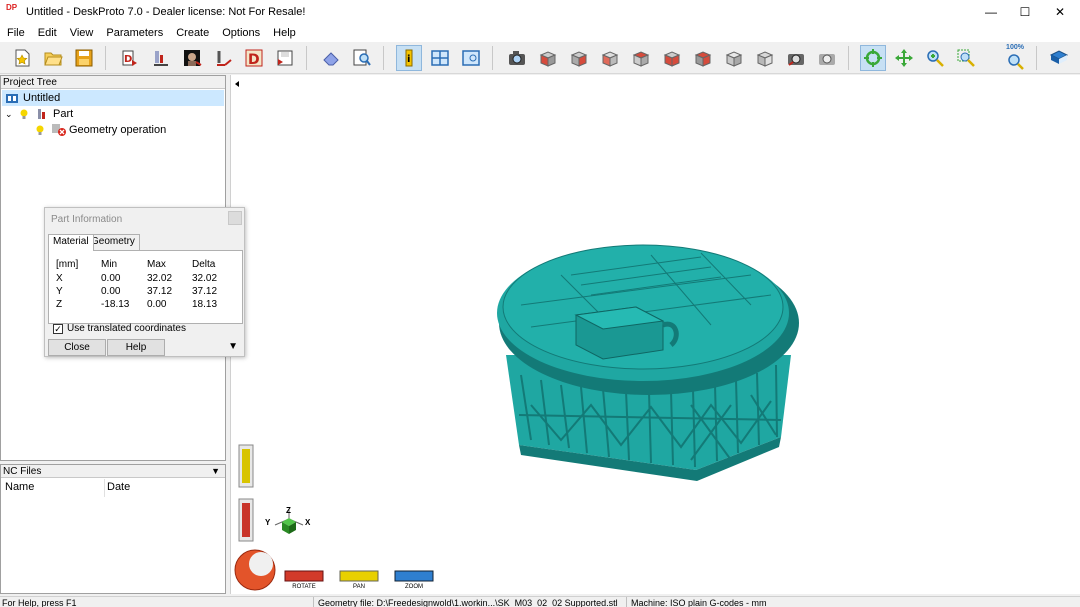 Image resolution: width=1080 pixels, height=607 pixels. I want to click on camera-back-icon, so click(827, 59).